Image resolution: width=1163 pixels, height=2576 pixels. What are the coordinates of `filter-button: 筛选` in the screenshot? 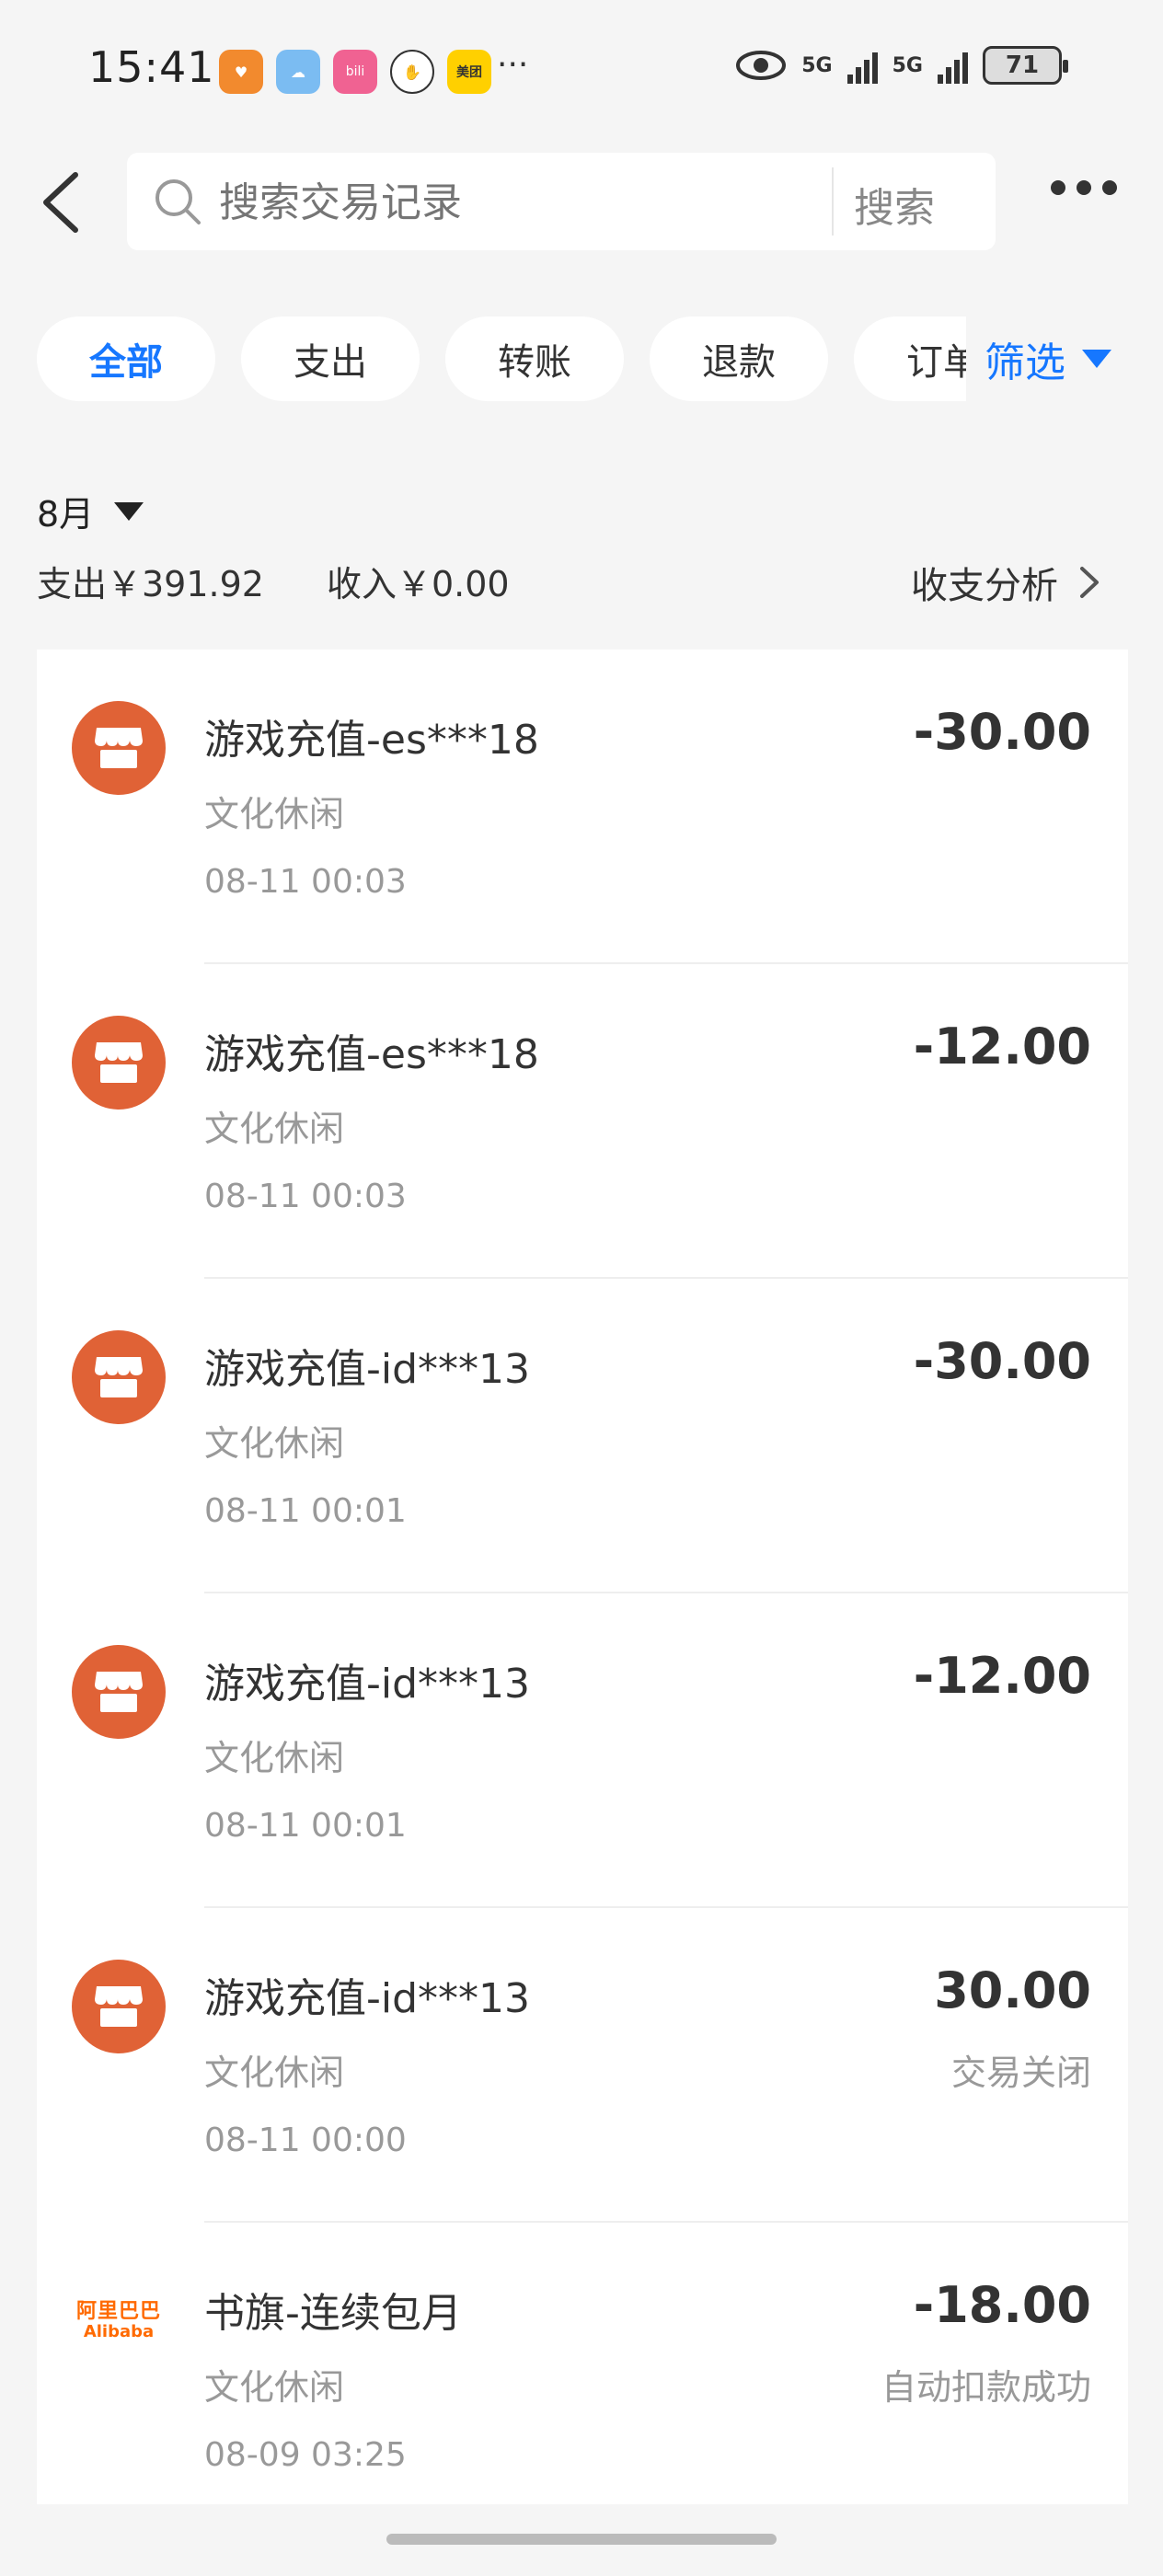 It's located at (1038, 358).